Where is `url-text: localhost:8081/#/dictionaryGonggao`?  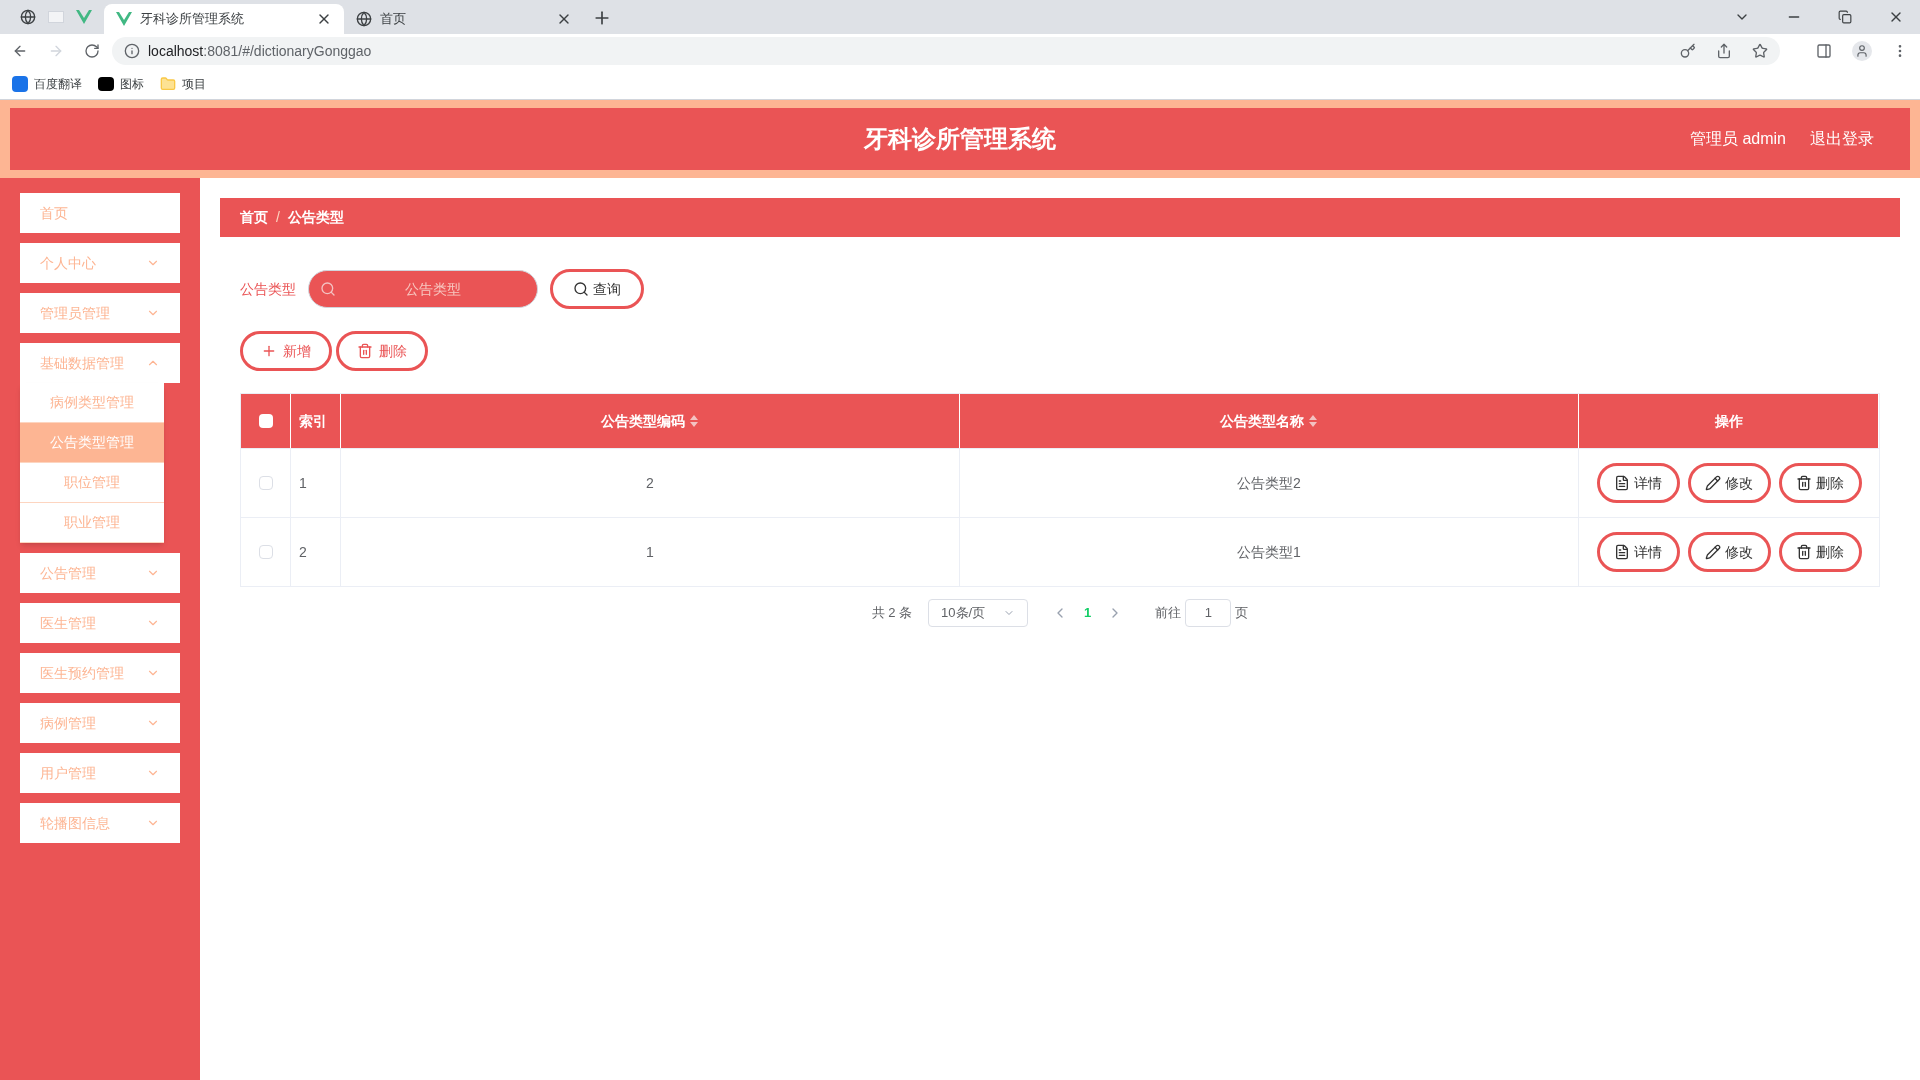
url-text: localhost:8081/#/dictionaryGonggao is located at coordinates (260, 51).